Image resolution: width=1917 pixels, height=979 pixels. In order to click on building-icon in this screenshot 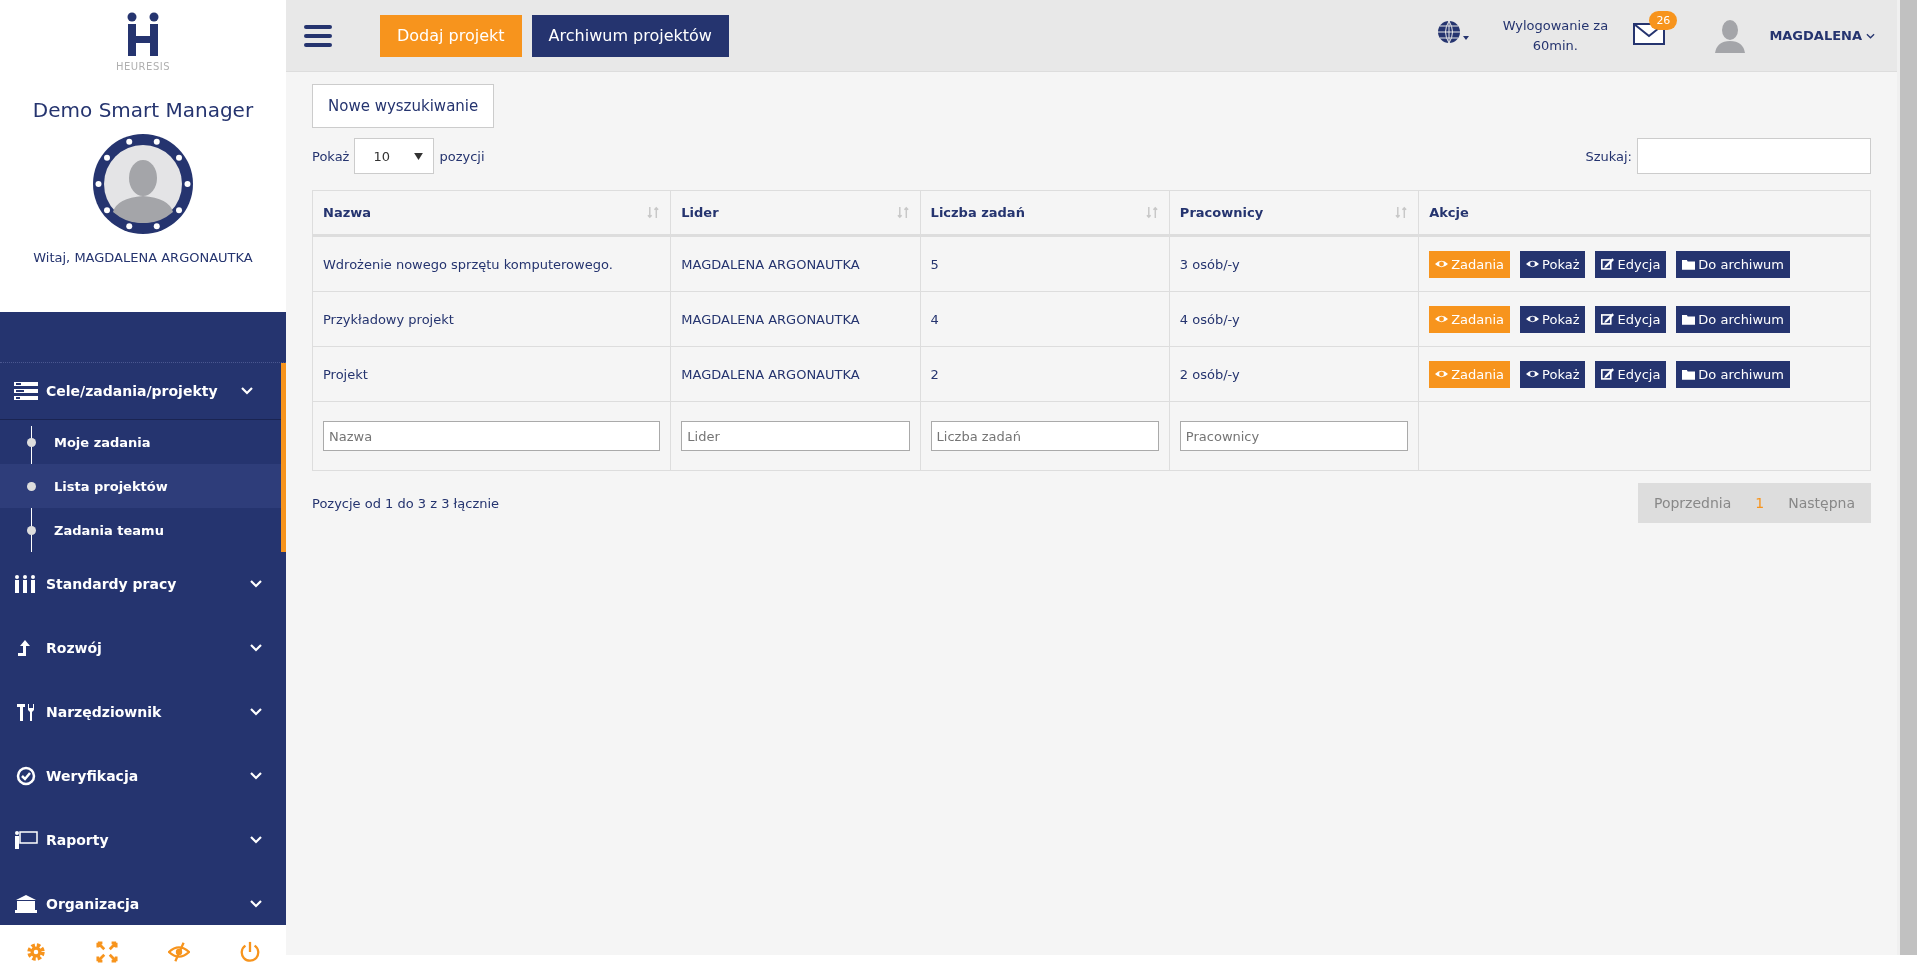, I will do `click(26, 904)`.